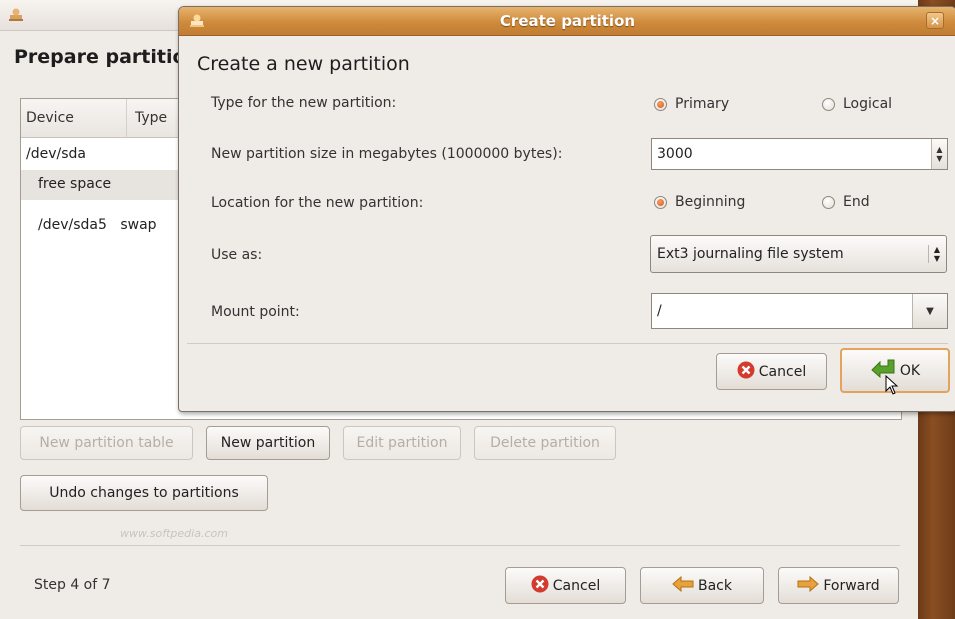 This screenshot has height=619, width=955. What do you see at coordinates (303, 64) in the screenshot?
I see `dialog-heading: Create a new partition` at bounding box center [303, 64].